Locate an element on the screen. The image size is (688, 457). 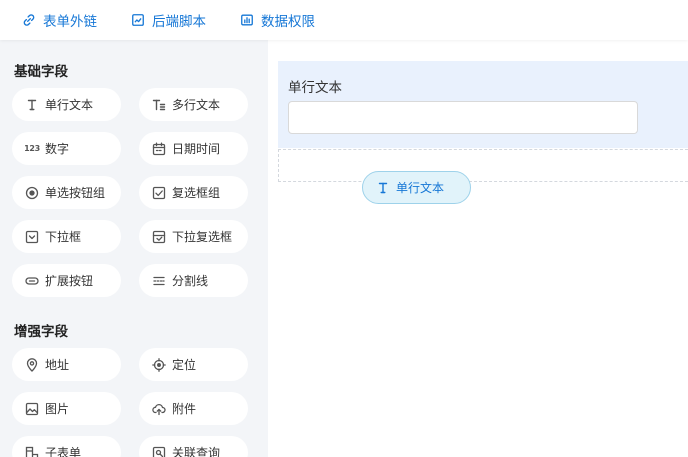
dragging-field-label: 单行文本 is located at coordinates (420, 188).